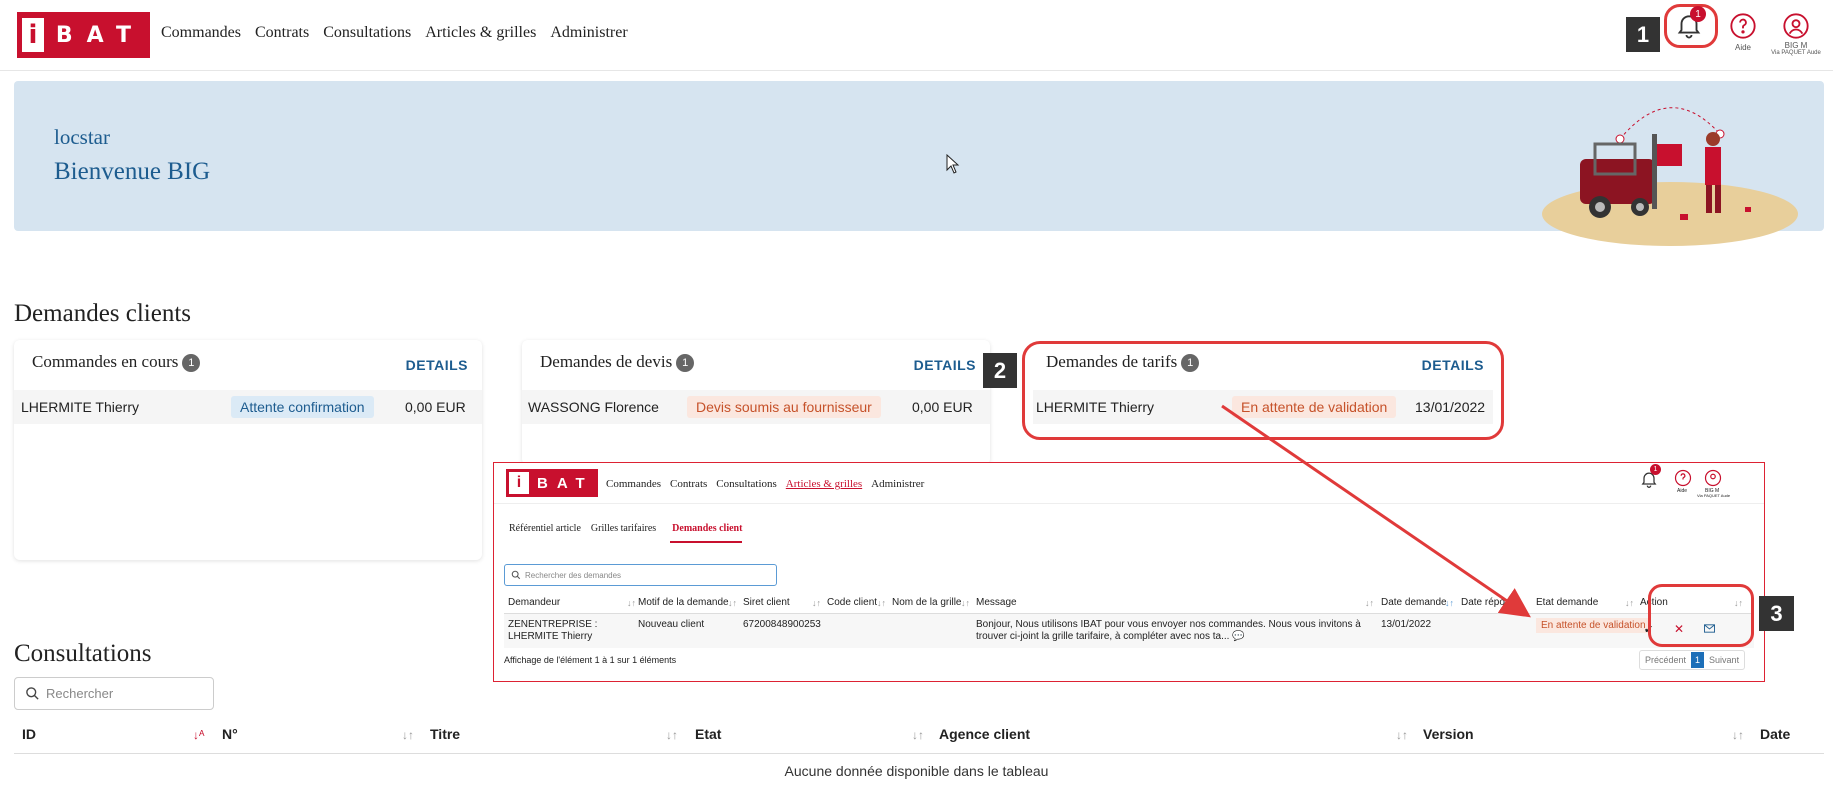 The image size is (1833, 812). What do you see at coordinates (29, 734) in the screenshot?
I see `col-header-id: ID` at bounding box center [29, 734].